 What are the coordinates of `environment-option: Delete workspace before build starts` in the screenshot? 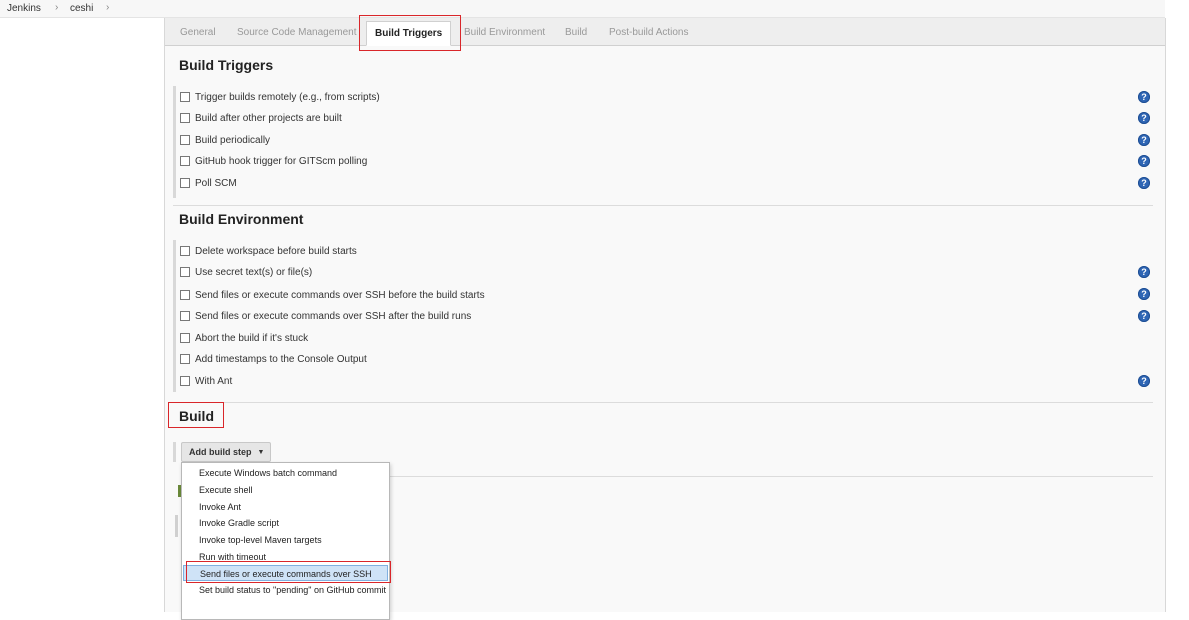 It's located at (268, 251).